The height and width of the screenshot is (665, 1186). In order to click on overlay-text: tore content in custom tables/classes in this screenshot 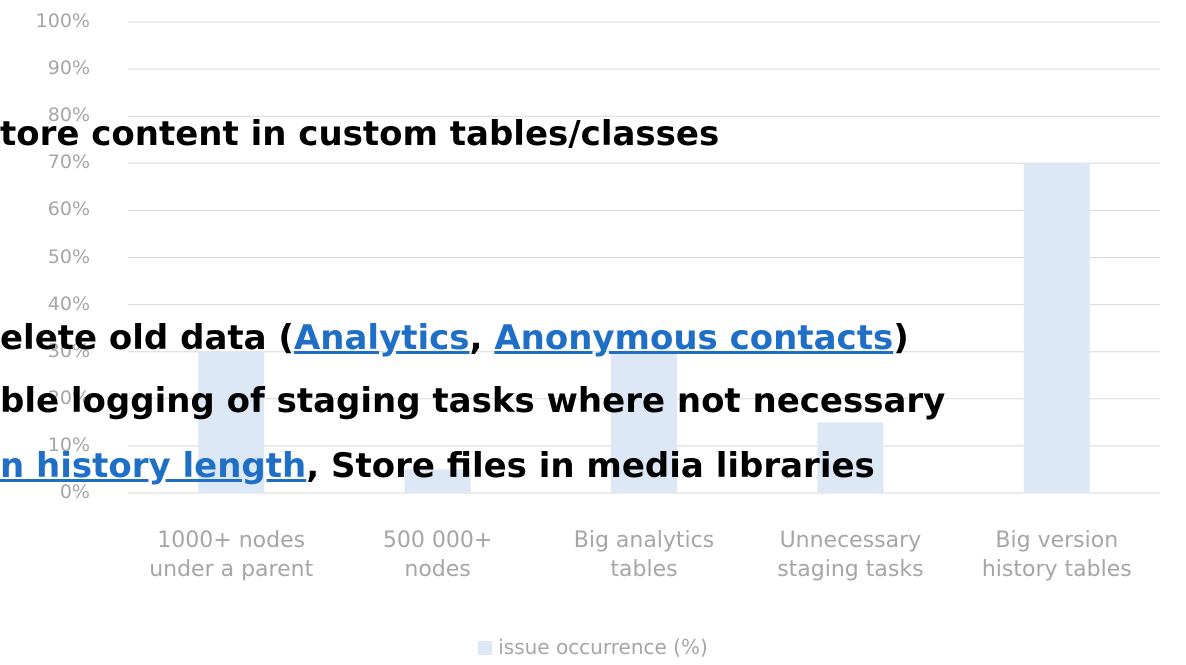, I will do `click(360, 134)`.